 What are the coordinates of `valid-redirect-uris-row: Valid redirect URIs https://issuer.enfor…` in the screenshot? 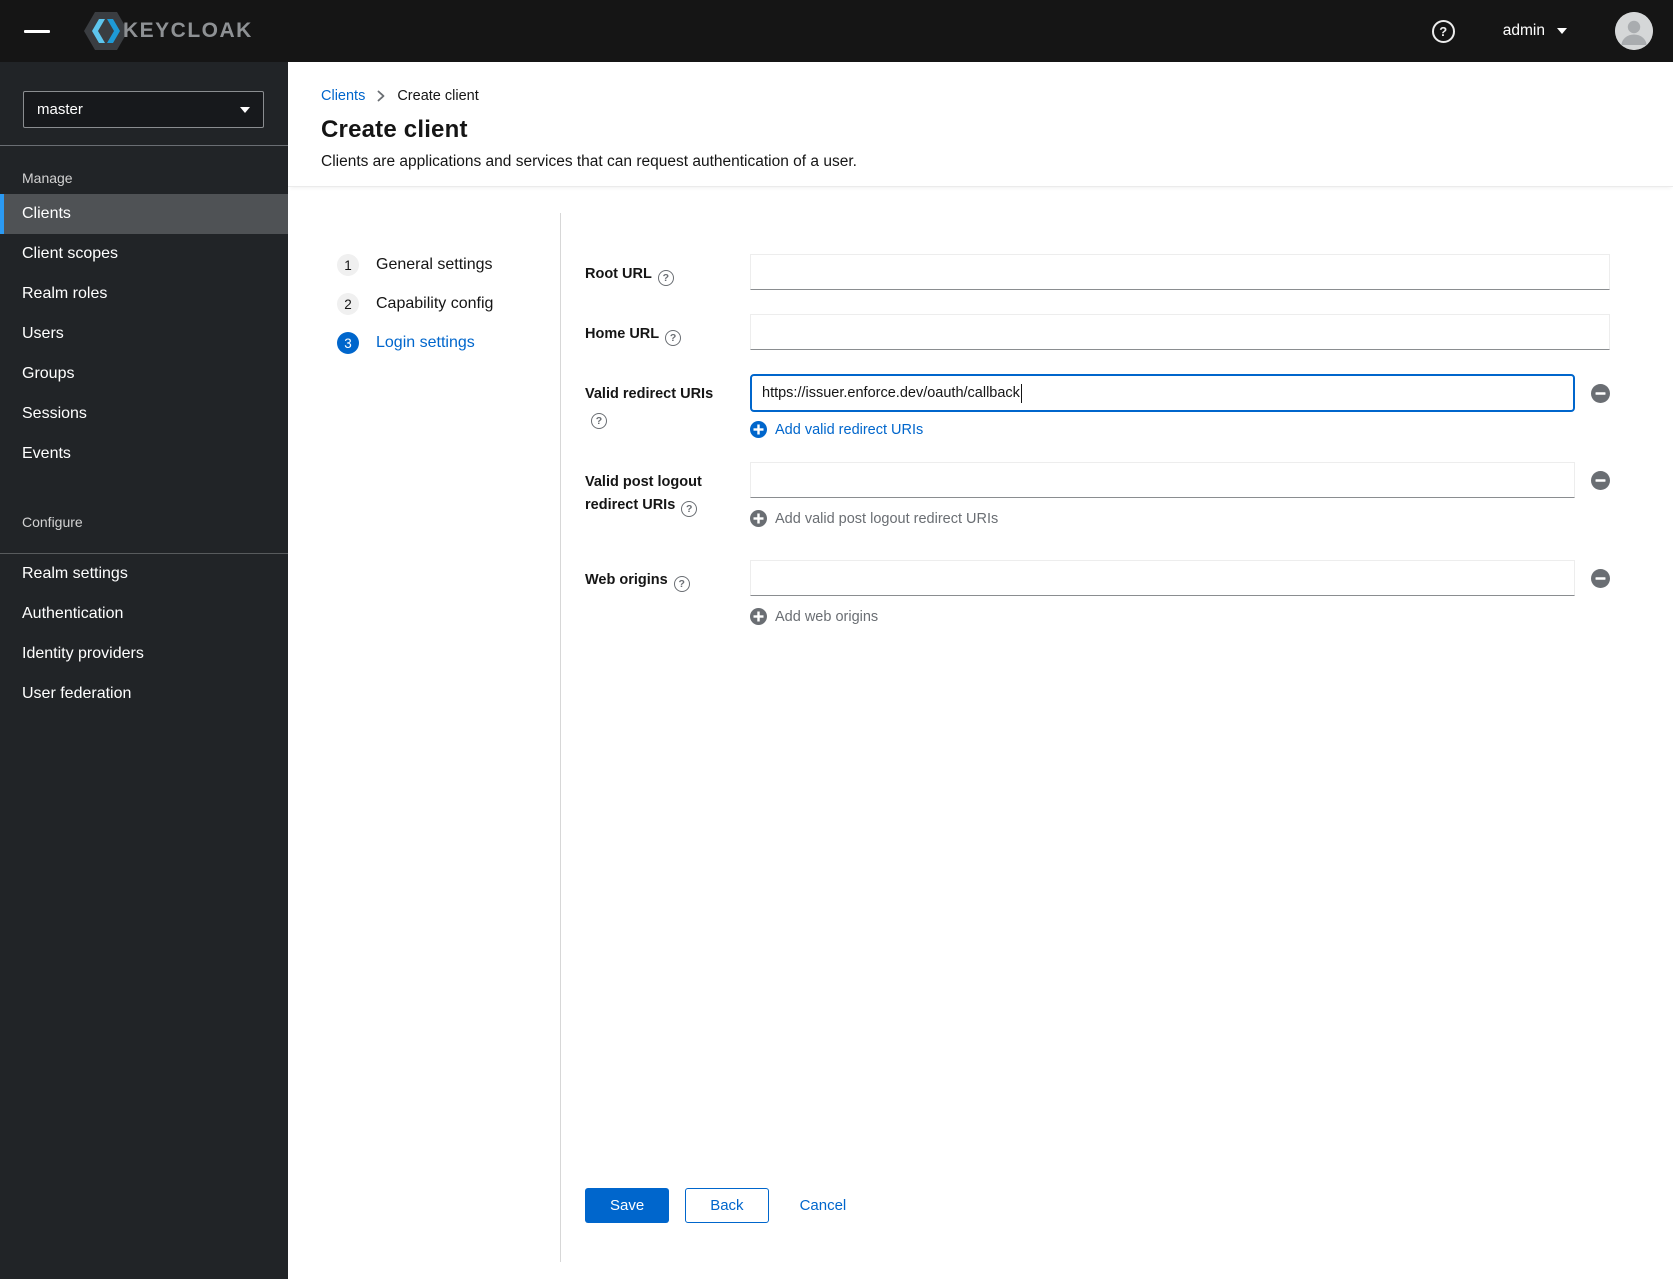 It's located at (1097, 406).